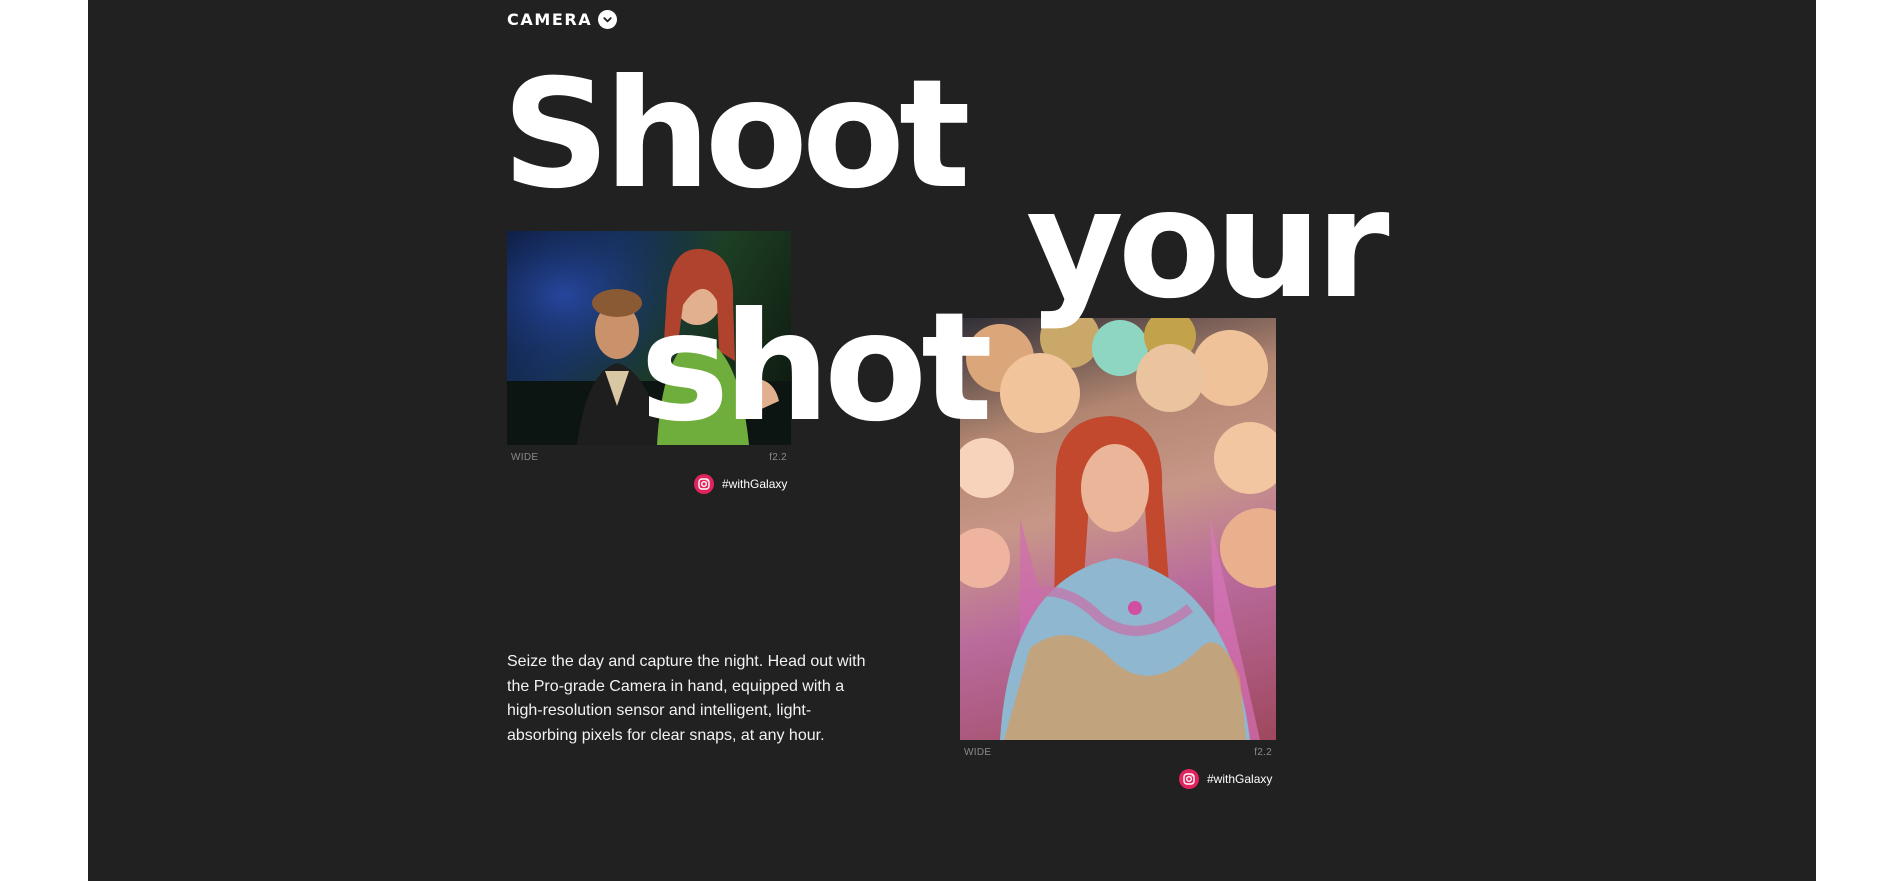 This screenshot has width=1901, height=881. What do you see at coordinates (736, 135) in the screenshot?
I see `headline-word-shoot: Shoot` at bounding box center [736, 135].